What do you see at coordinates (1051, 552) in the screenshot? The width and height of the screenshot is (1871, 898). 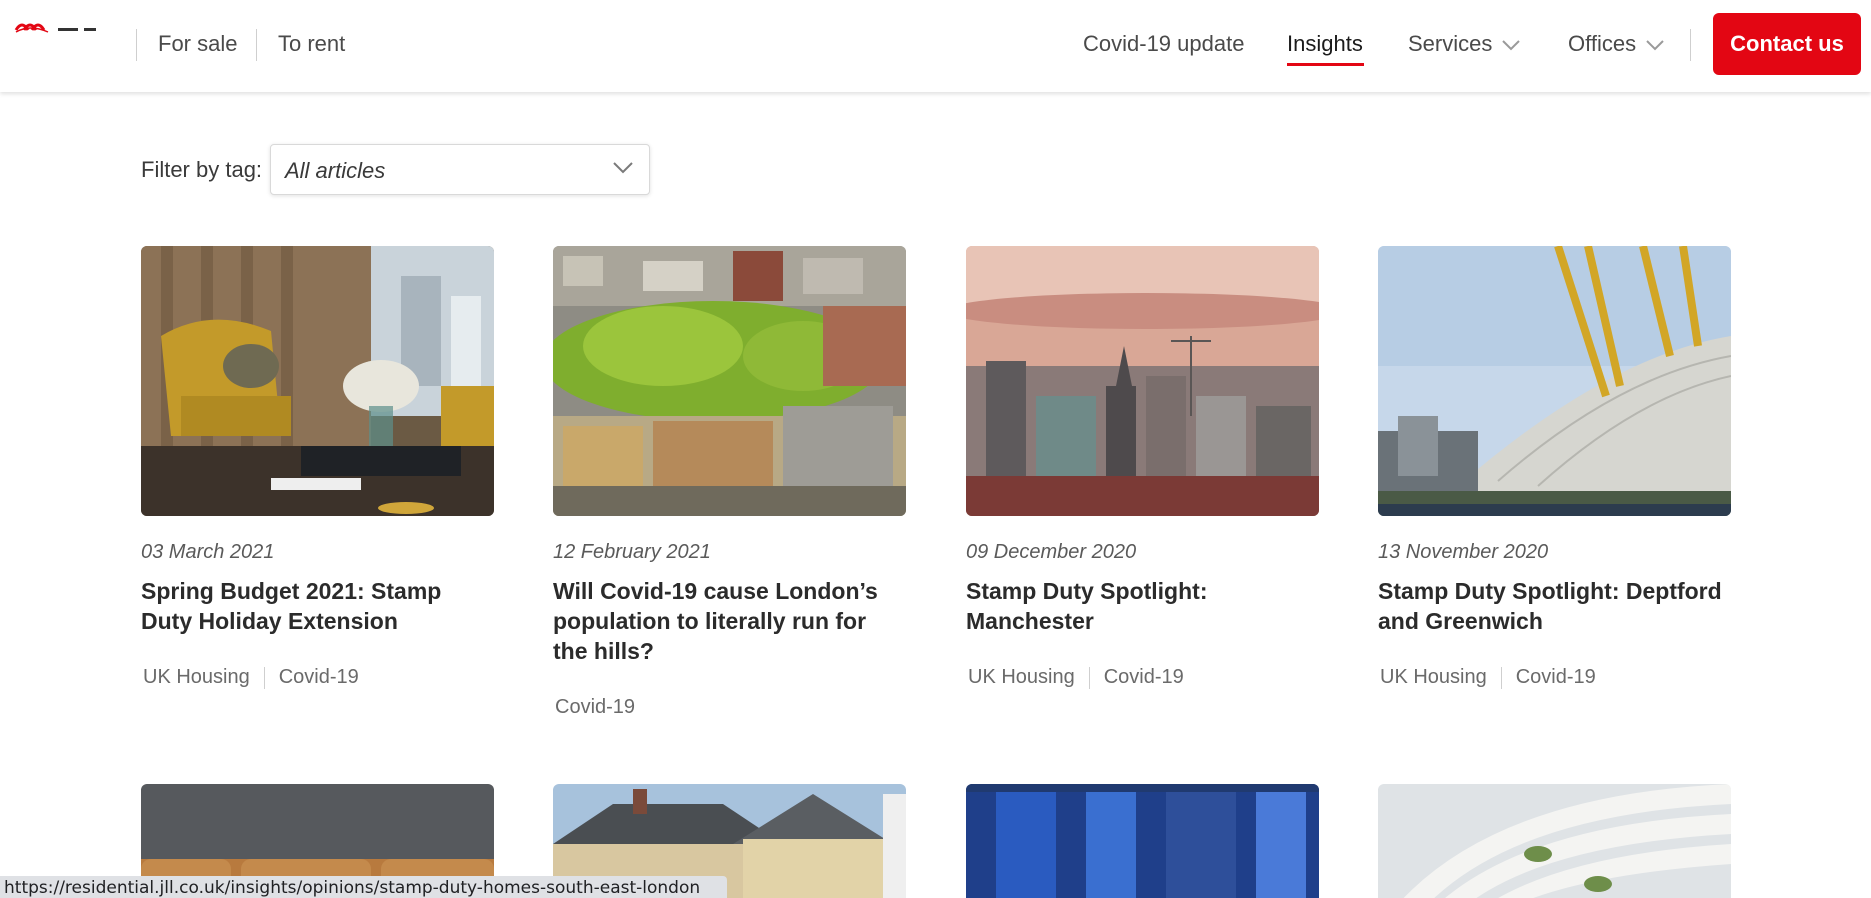 I see `article-date: 09 December 2020` at bounding box center [1051, 552].